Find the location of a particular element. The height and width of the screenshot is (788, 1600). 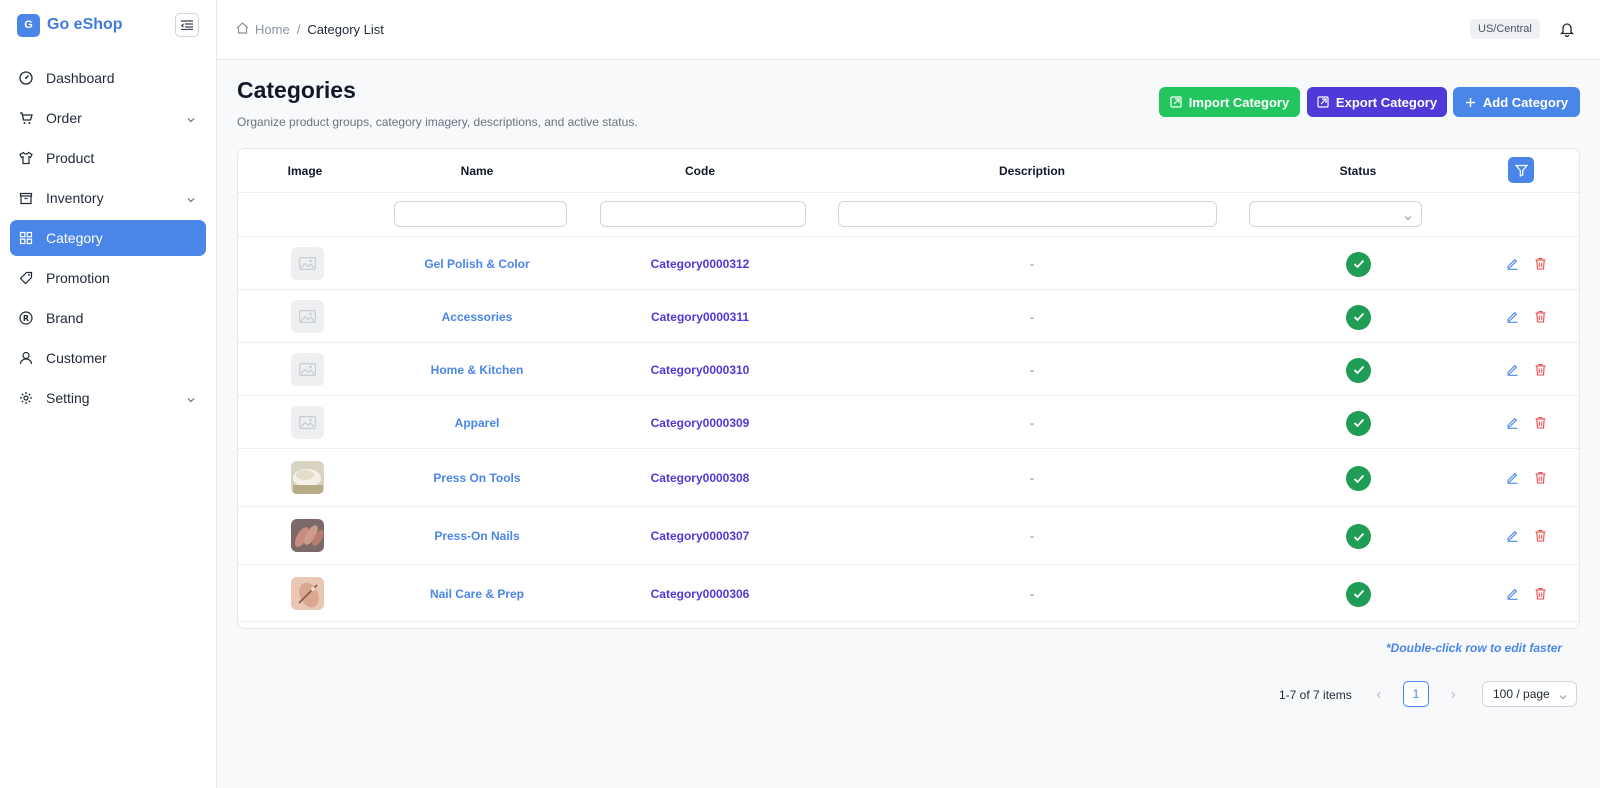

registered-icon: R is located at coordinates (26, 318).